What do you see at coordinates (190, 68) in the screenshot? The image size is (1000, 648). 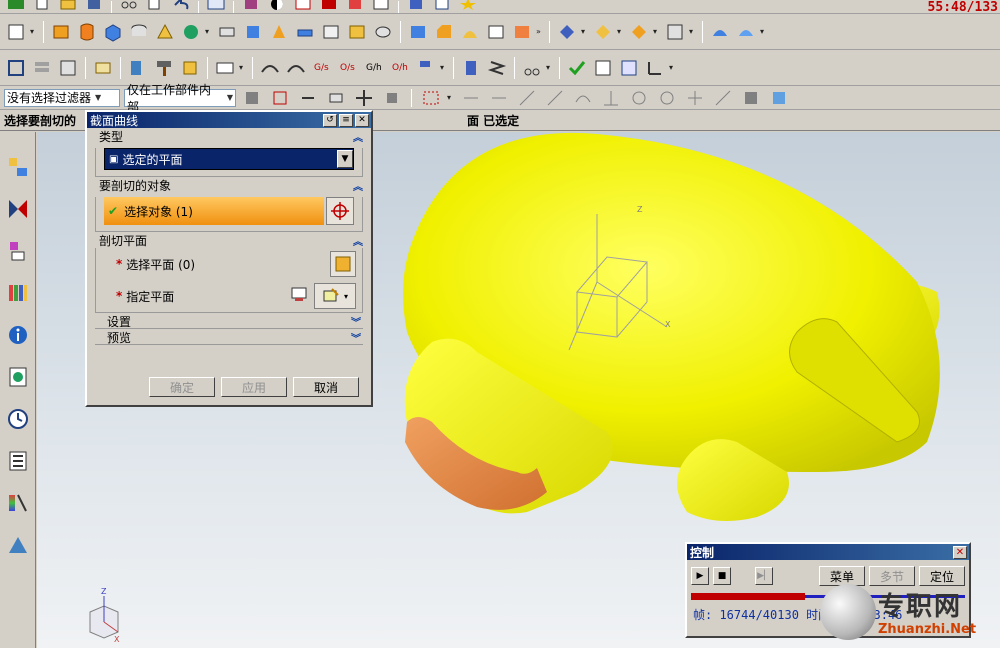 I see `cube-icon` at bounding box center [190, 68].